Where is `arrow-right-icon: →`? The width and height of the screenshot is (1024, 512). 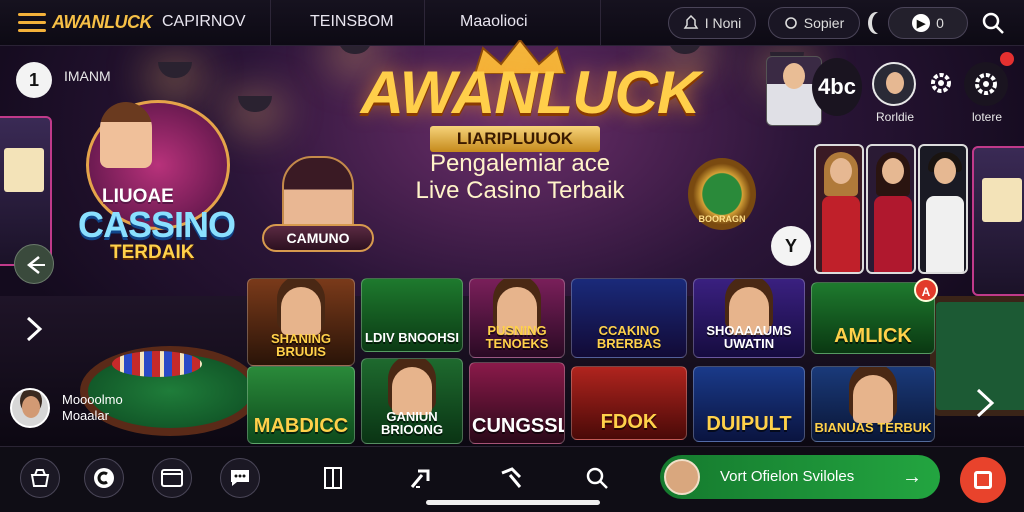 arrow-right-icon: → is located at coordinates (912, 477).